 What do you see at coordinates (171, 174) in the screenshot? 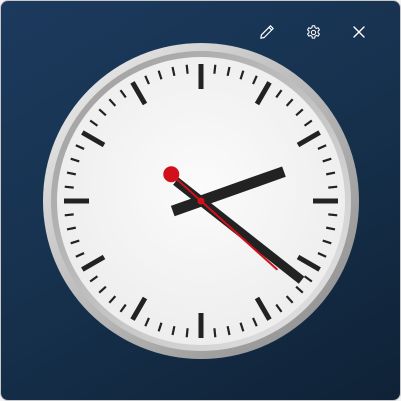
I see `second-hand-disc` at bounding box center [171, 174].